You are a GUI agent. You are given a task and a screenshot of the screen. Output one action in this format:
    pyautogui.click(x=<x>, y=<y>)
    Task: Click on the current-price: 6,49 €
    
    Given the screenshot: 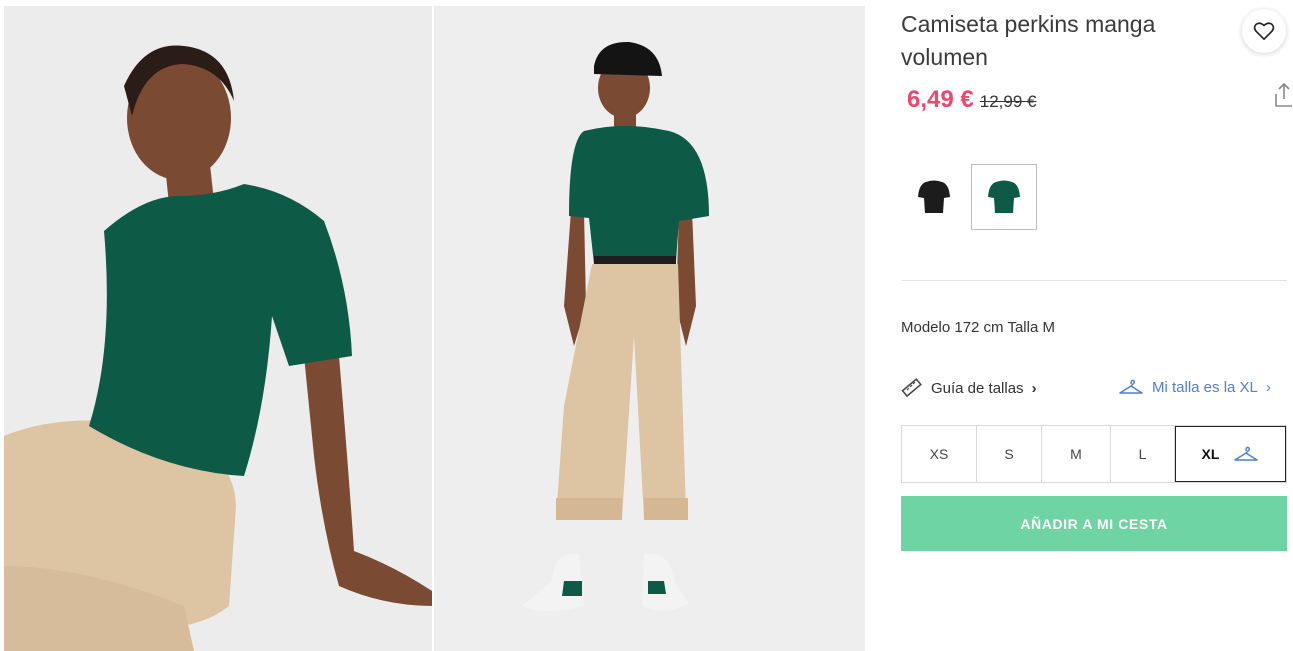 What is the action you would take?
    pyautogui.click(x=940, y=99)
    